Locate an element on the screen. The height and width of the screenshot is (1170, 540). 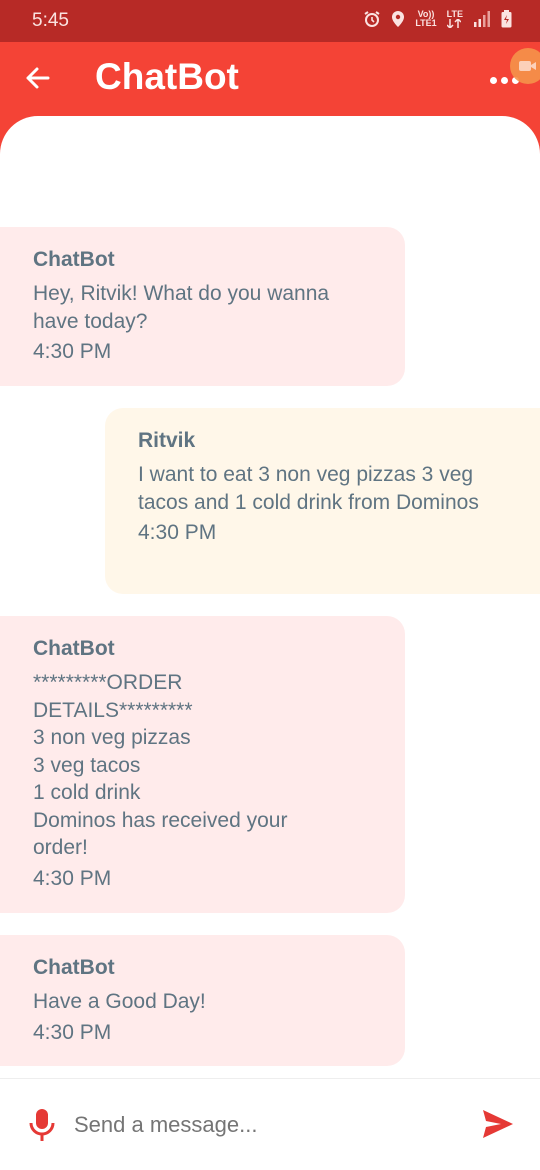
app-bar: ChatBot is located at coordinates (270, 79).